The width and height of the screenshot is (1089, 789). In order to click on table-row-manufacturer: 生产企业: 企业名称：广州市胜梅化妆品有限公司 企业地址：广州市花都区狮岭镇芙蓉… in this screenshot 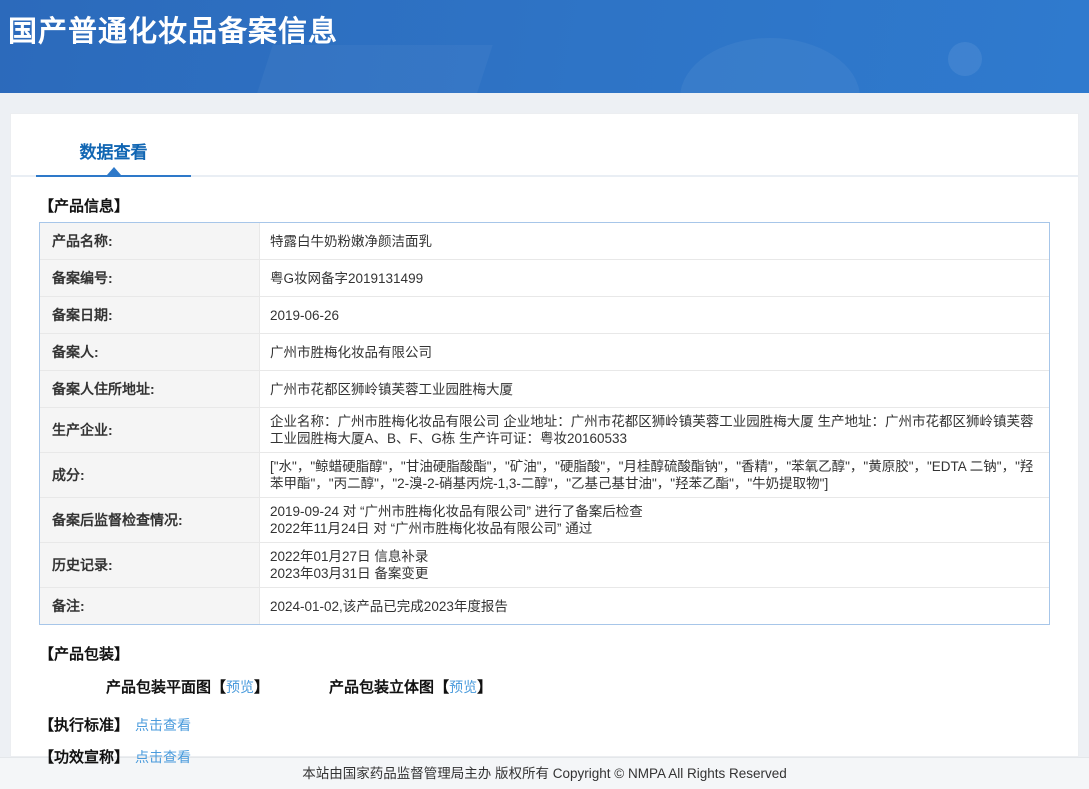, I will do `click(544, 429)`.